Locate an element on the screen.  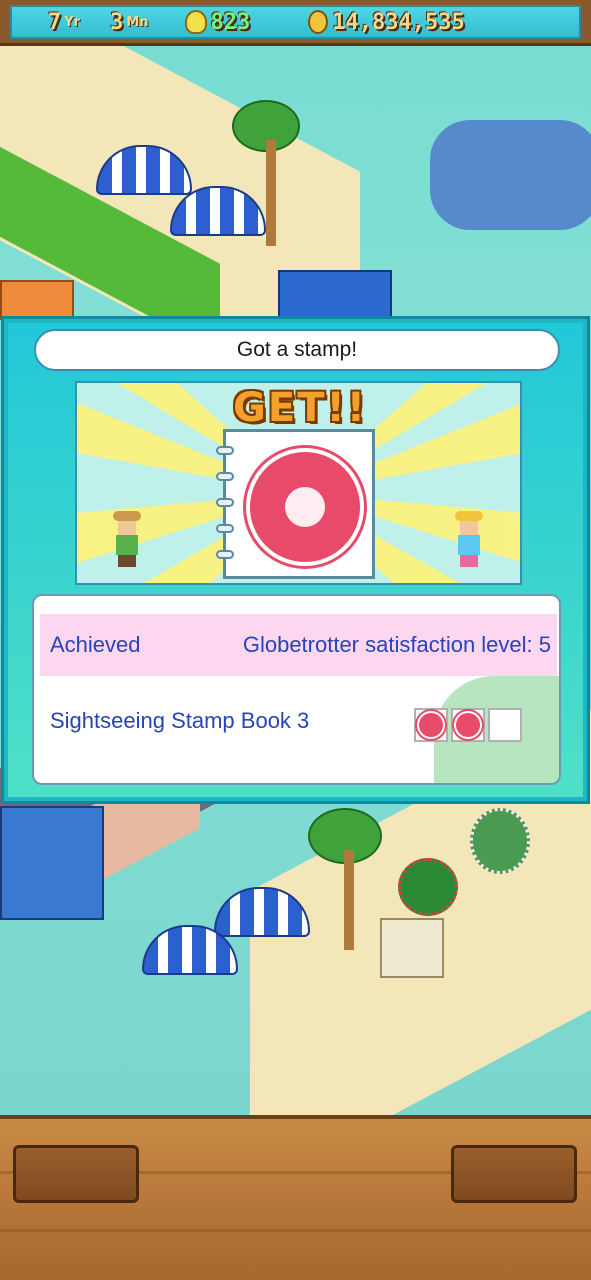
hedge is located at coordinates (510, 175).